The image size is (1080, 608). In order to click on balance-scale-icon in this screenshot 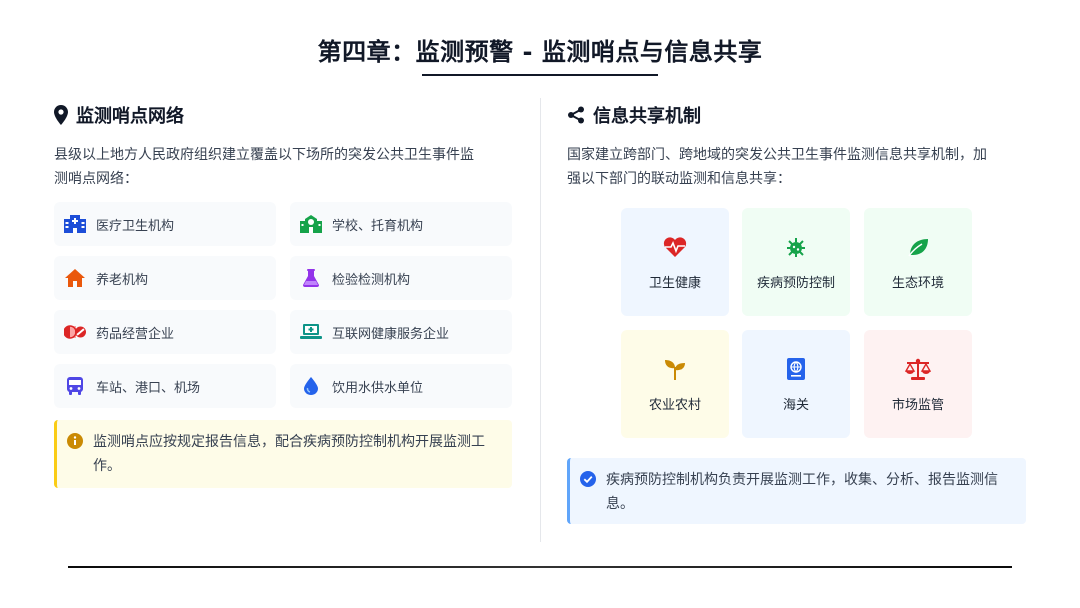, I will do `click(918, 369)`.